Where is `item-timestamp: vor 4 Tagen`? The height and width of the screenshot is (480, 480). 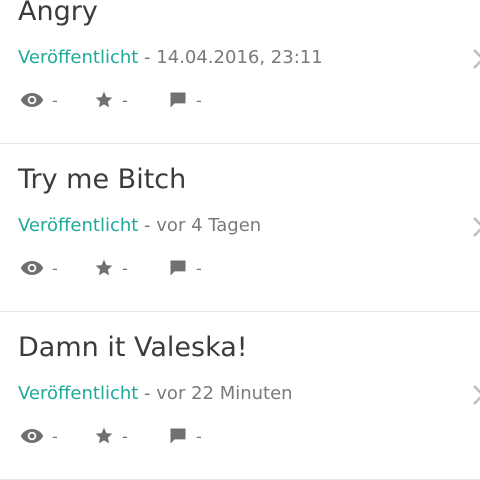 item-timestamp: vor 4 Tagen is located at coordinates (209, 225).